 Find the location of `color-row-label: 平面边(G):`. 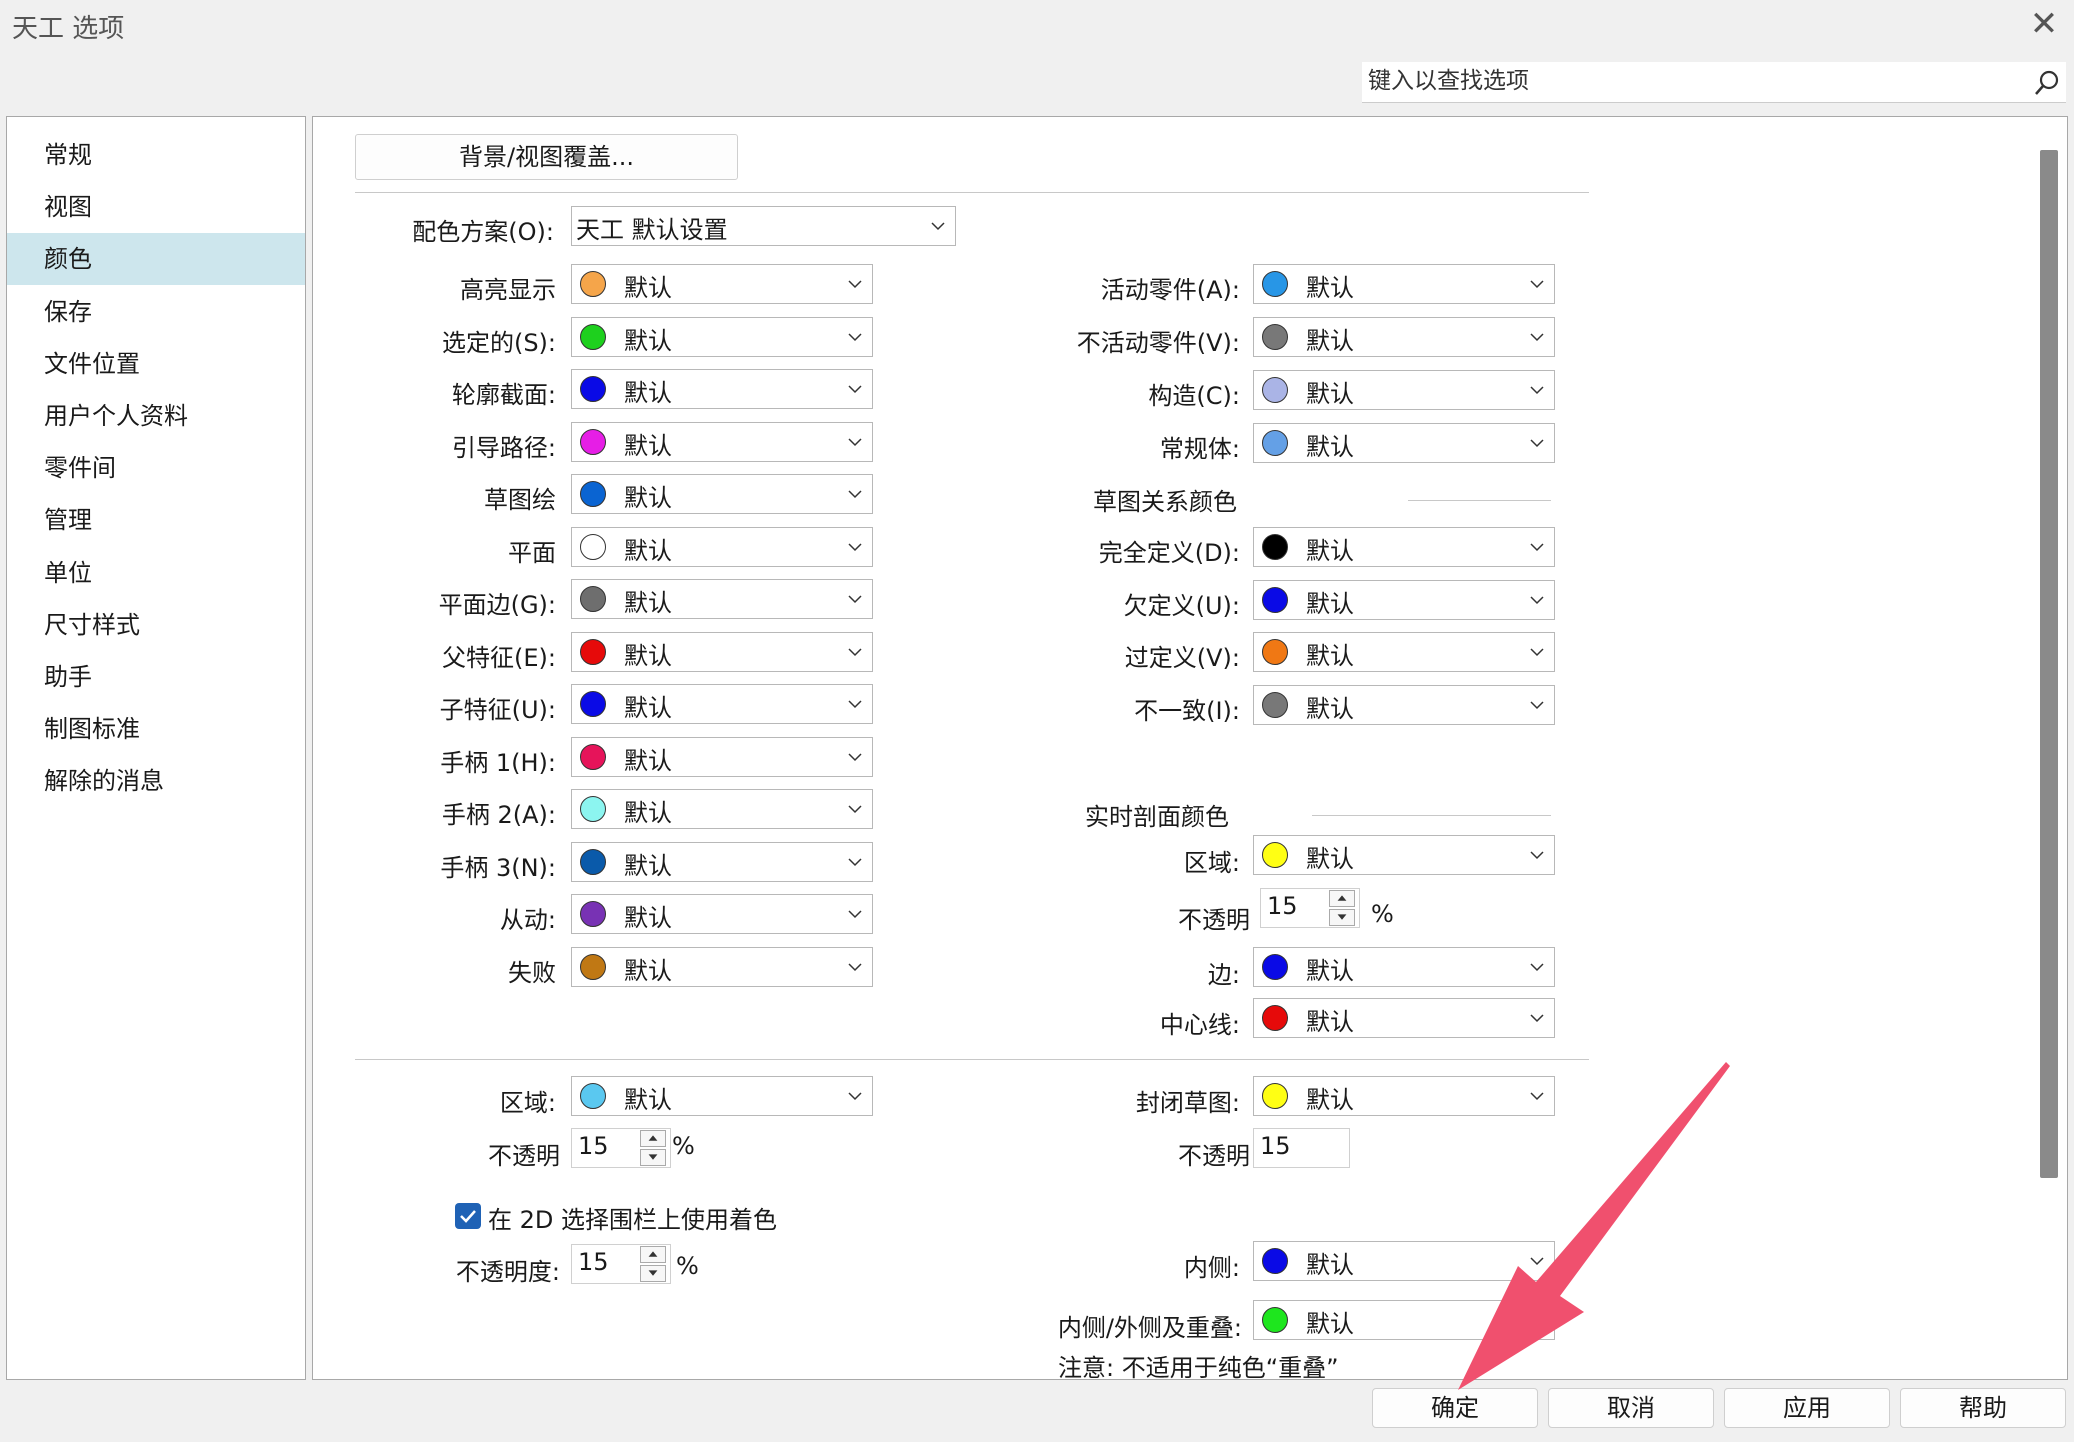

color-row-label: 平面边(G): is located at coordinates (497, 605).